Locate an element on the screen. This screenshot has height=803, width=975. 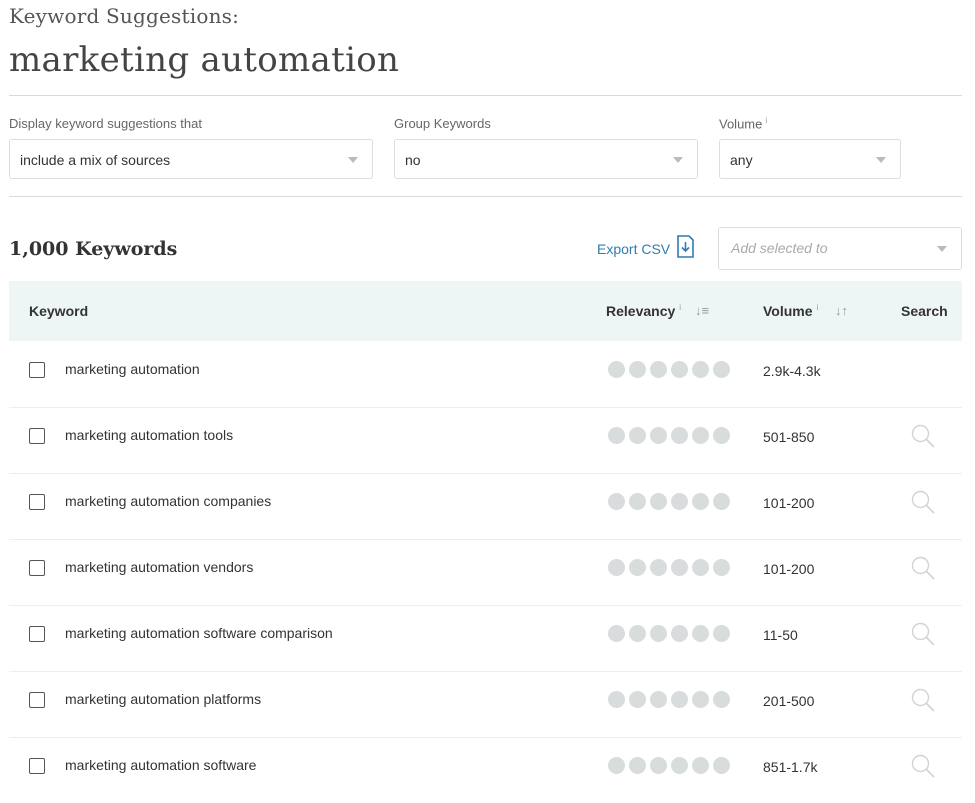
export-csv-link: Export CSV is located at coordinates (633, 249).